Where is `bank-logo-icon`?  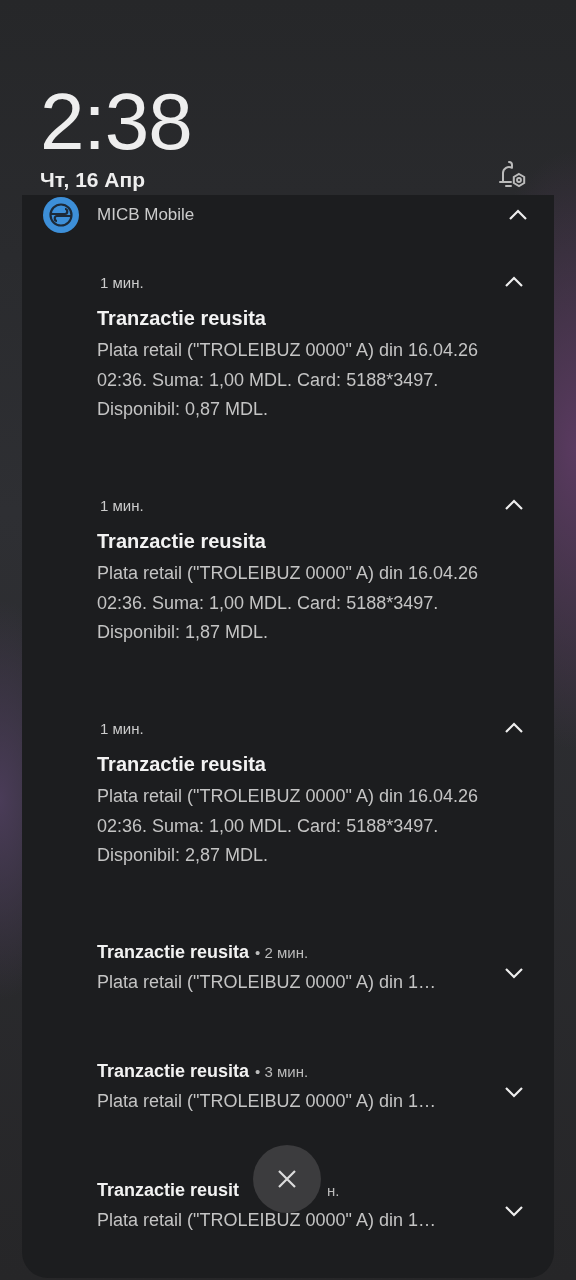
bank-logo-icon is located at coordinates (61, 215).